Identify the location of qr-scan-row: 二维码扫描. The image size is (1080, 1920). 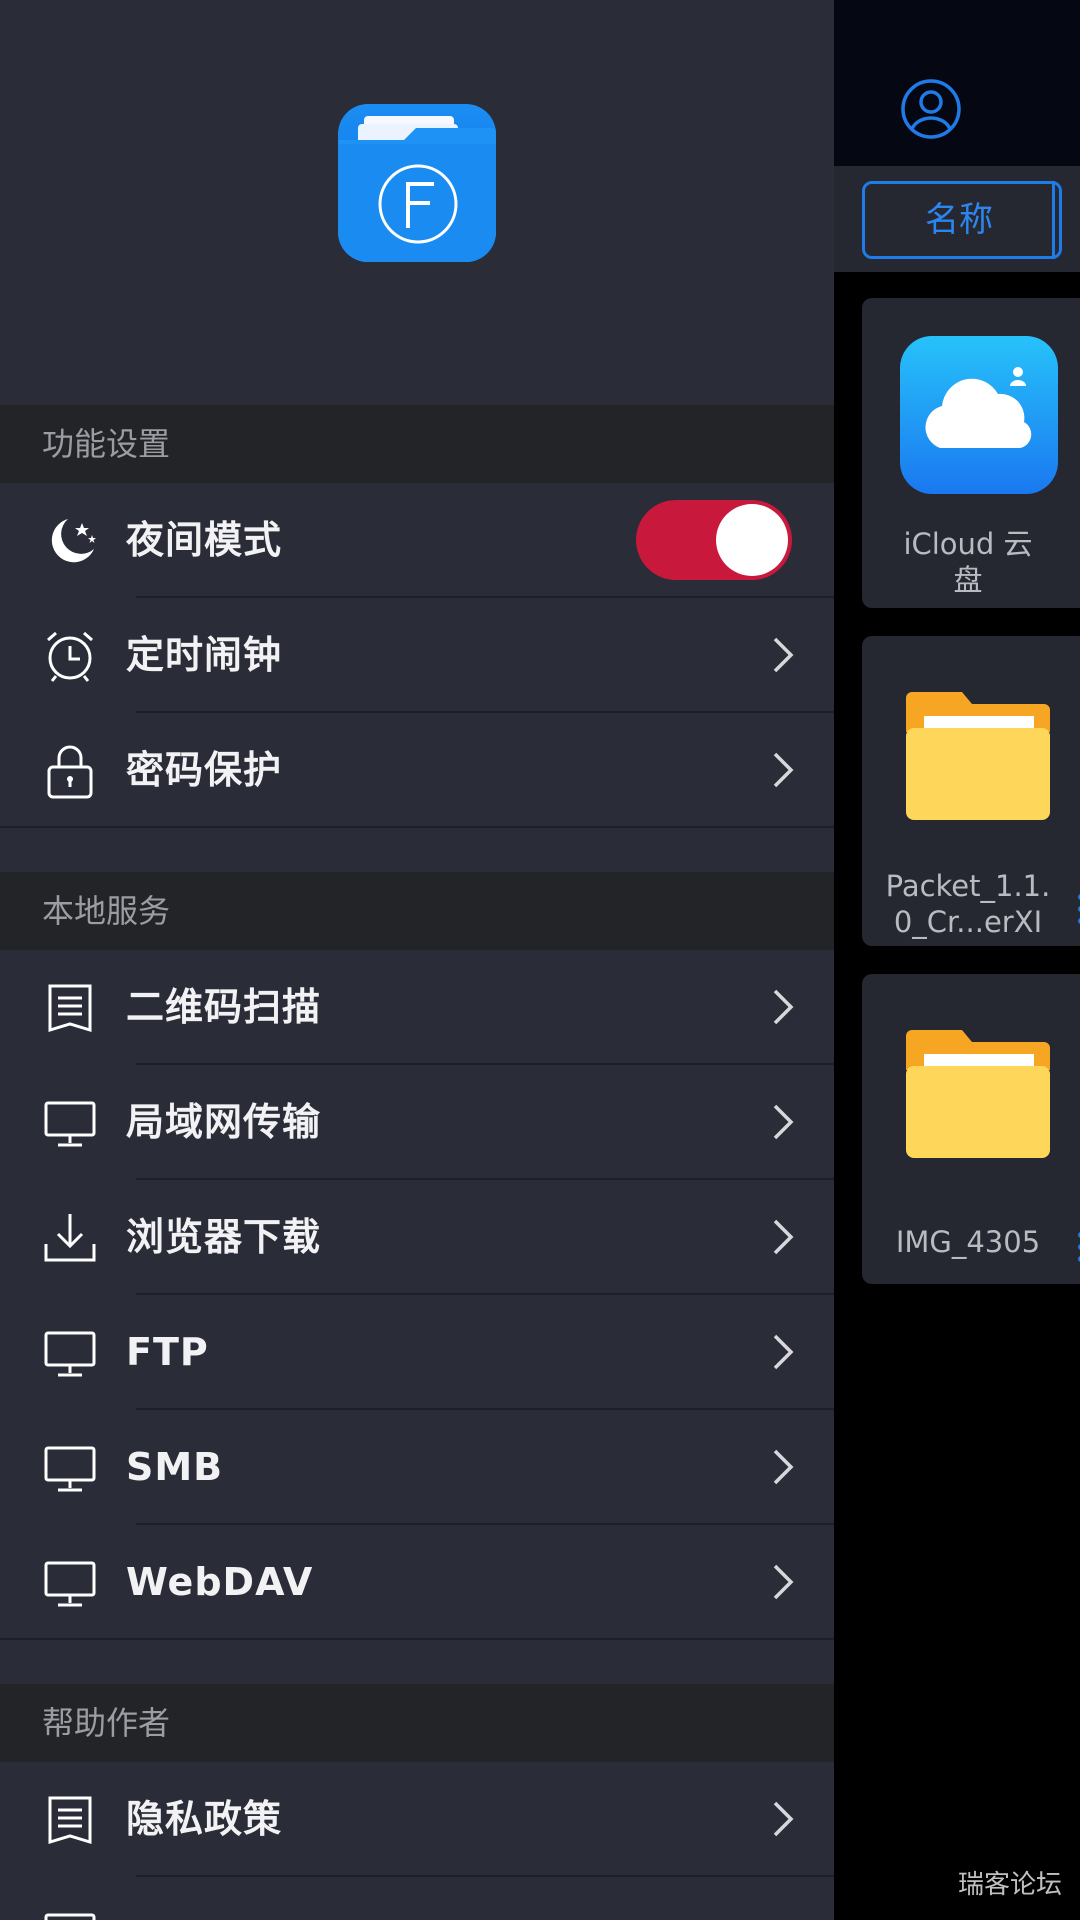
(417, 1007).